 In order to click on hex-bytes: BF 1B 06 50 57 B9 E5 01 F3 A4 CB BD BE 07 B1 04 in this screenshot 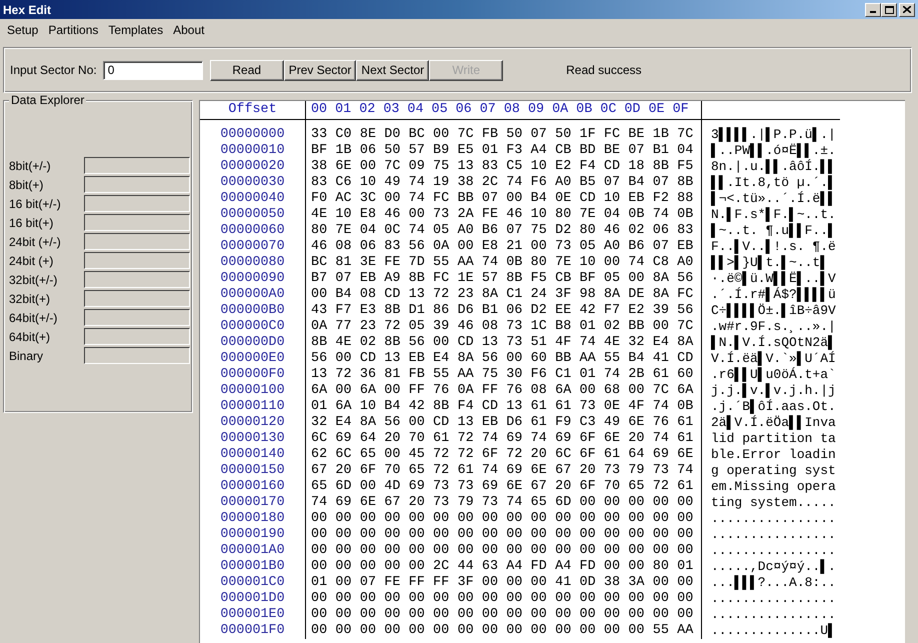, I will do `click(502, 150)`.